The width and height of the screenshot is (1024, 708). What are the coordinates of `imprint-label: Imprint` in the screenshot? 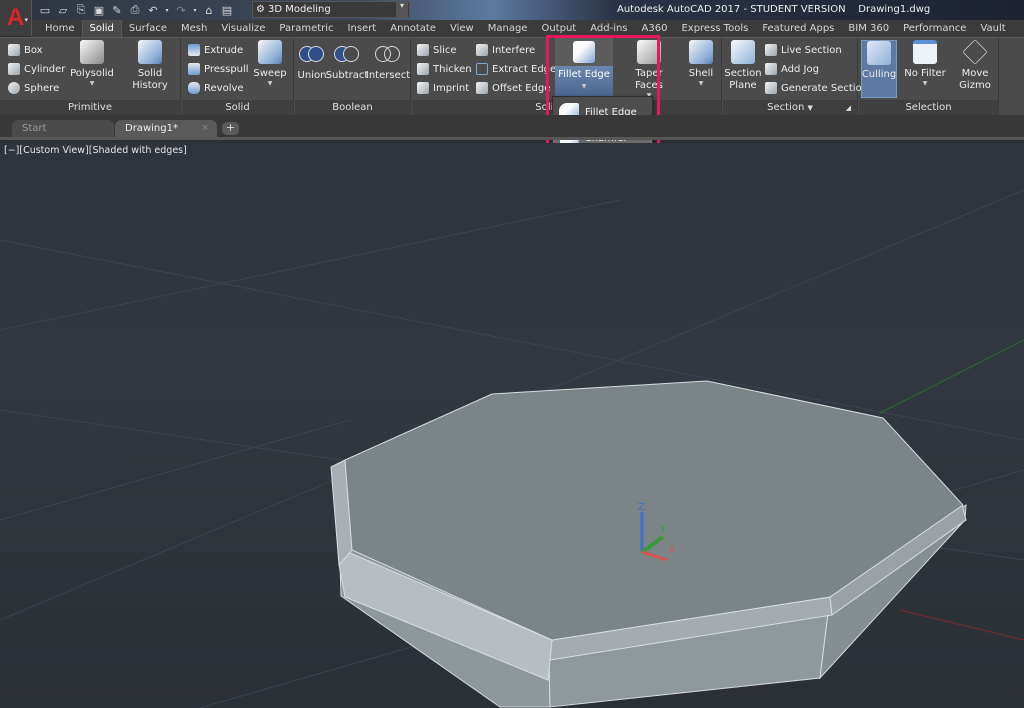 It's located at (451, 88).